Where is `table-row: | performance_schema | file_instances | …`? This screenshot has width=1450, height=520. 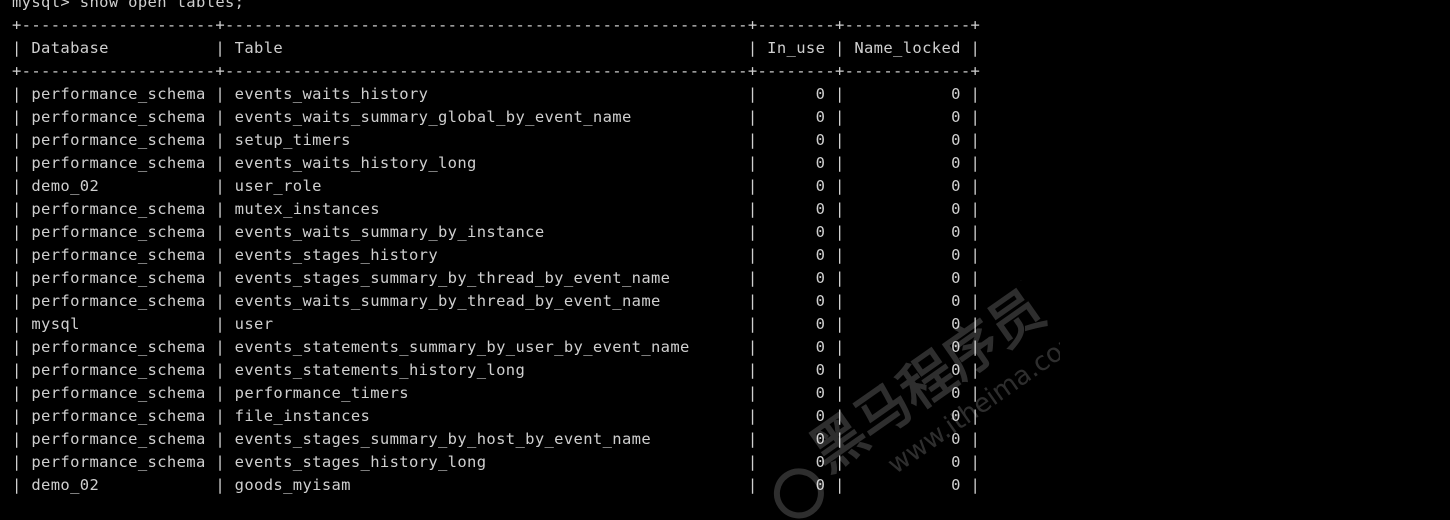 table-row: | performance_schema | file_instances | … is located at coordinates (496, 416).